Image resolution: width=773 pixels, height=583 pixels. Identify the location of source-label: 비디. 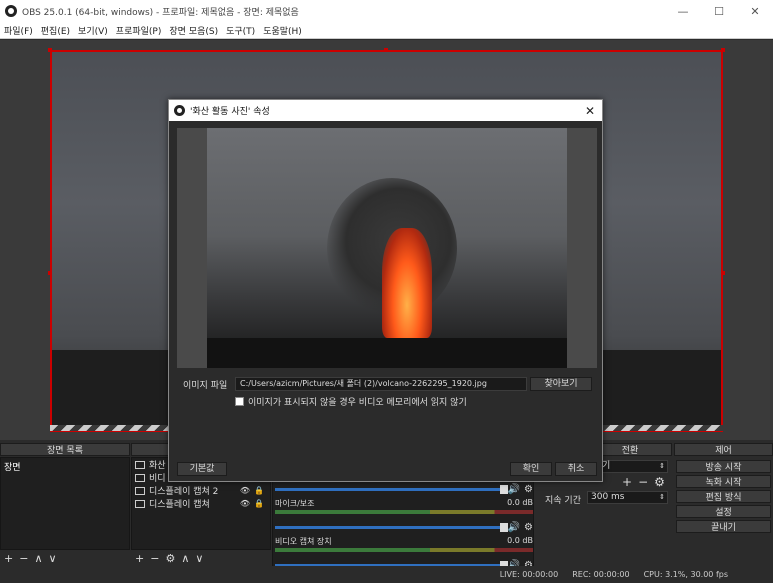
(157, 479).